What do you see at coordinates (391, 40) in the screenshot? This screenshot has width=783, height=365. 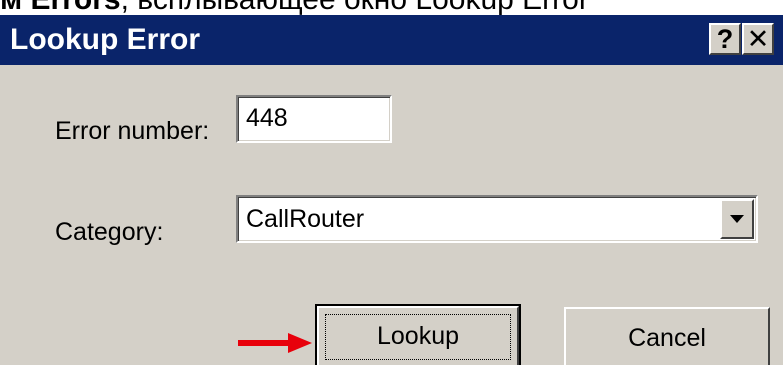 I see `title-bar: Lookup Error ? ✕` at bounding box center [391, 40].